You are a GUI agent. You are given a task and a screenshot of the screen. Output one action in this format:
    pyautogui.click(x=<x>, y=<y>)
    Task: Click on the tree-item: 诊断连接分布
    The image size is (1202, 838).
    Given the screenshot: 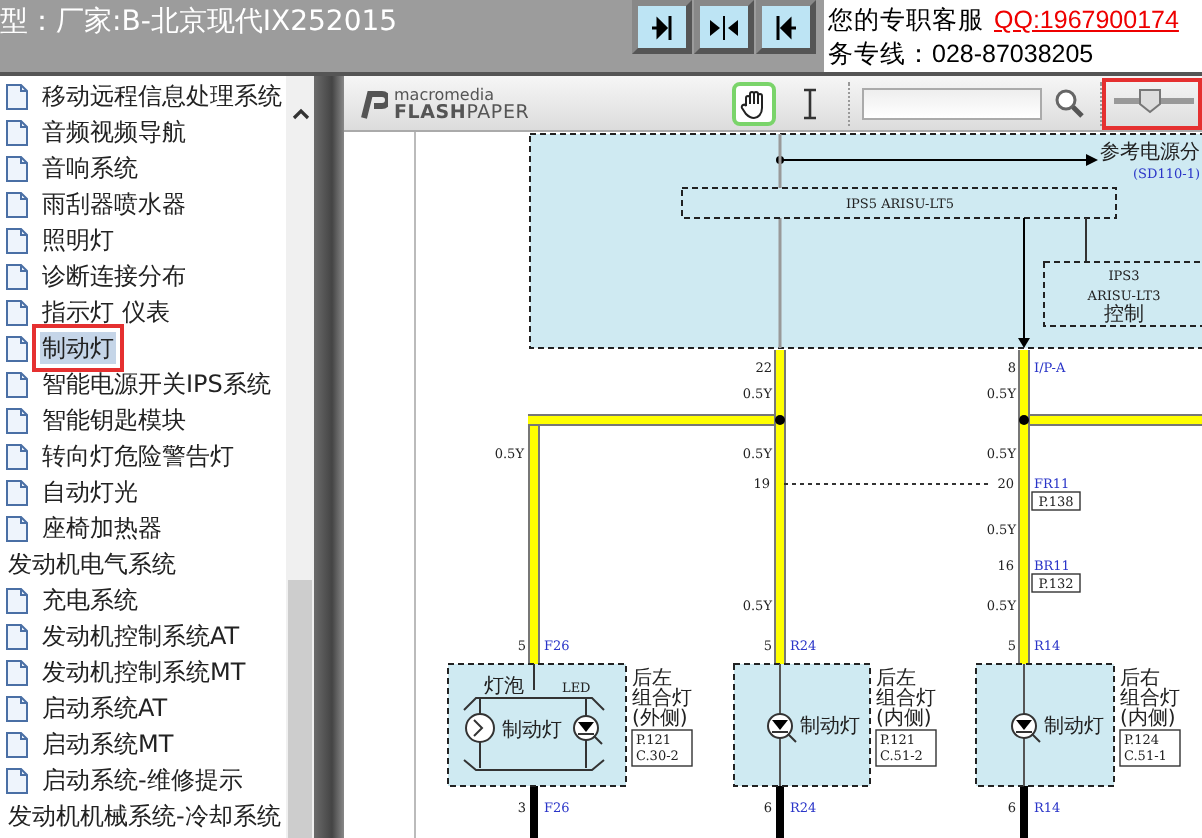 What is the action you would take?
    pyautogui.click(x=114, y=276)
    